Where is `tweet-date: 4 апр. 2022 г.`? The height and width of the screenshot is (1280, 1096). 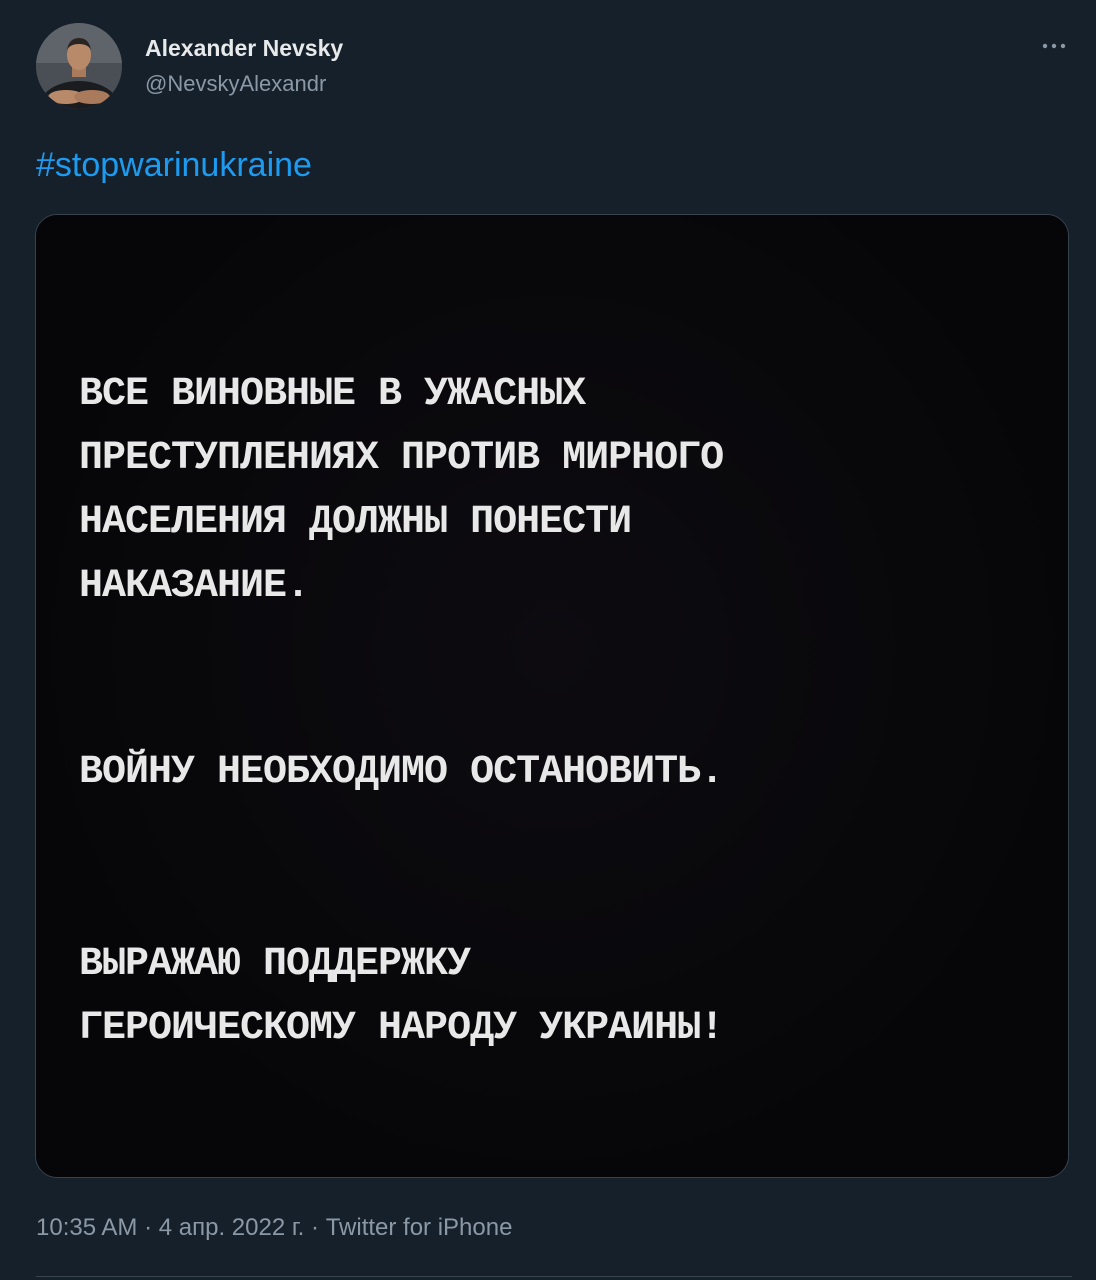
tweet-date: 4 апр. 2022 г. is located at coordinates (232, 1227).